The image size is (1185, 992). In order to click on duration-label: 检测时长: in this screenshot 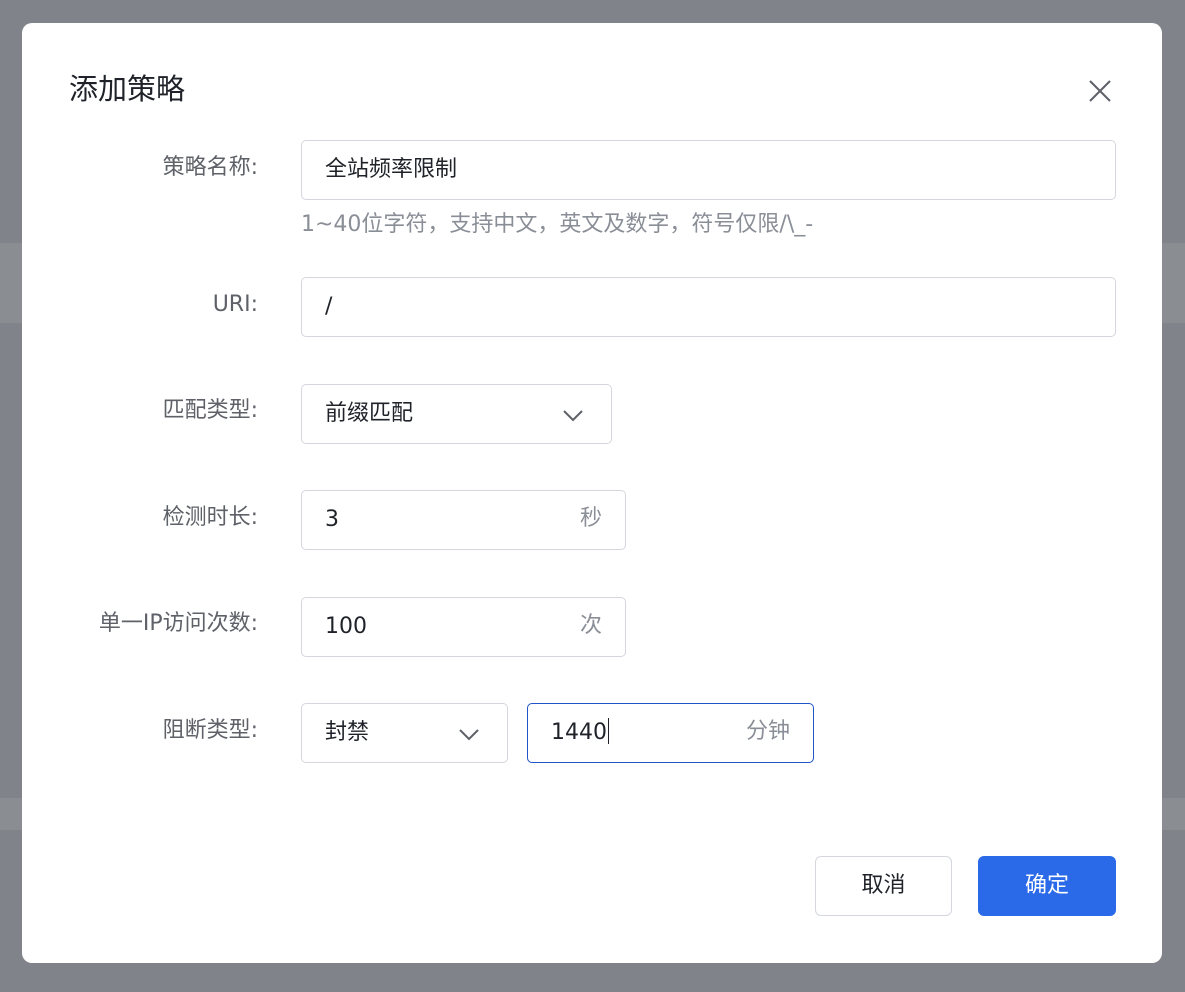, I will do `click(210, 517)`.